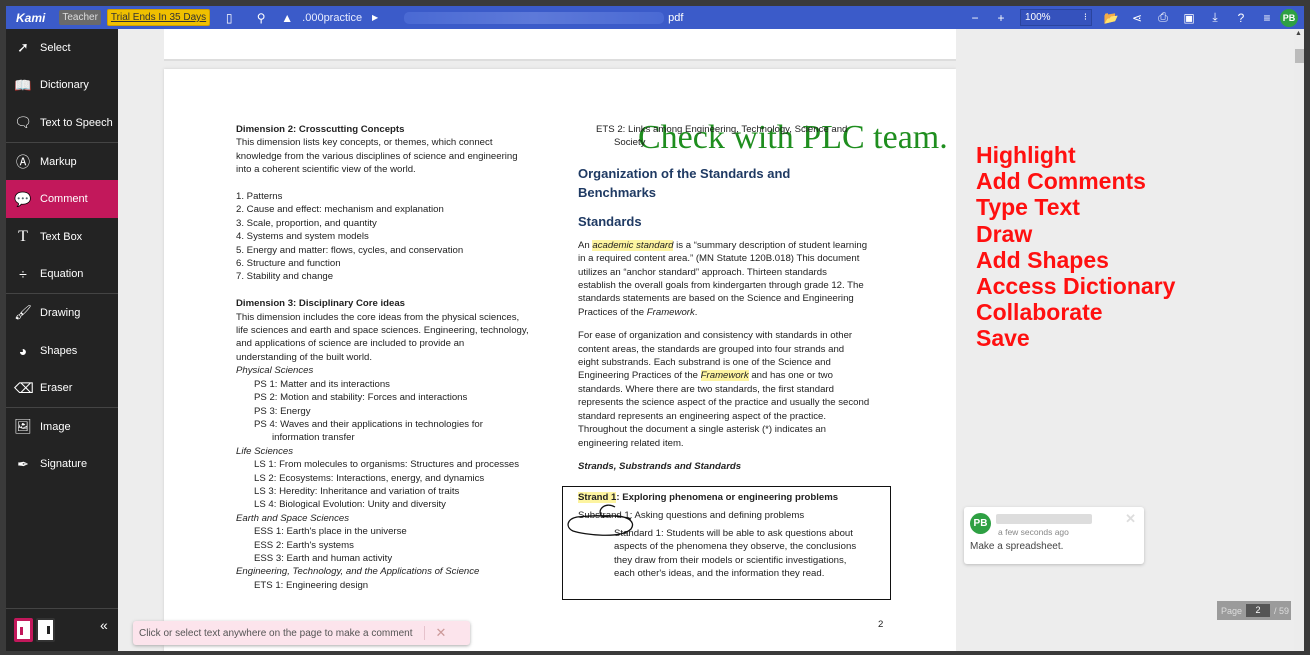 This screenshot has width=1310, height=655. What do you see at coordinates (676, 17) in the screenshot?
I see `file-extension: pdf` at bounding box center [676, 17].